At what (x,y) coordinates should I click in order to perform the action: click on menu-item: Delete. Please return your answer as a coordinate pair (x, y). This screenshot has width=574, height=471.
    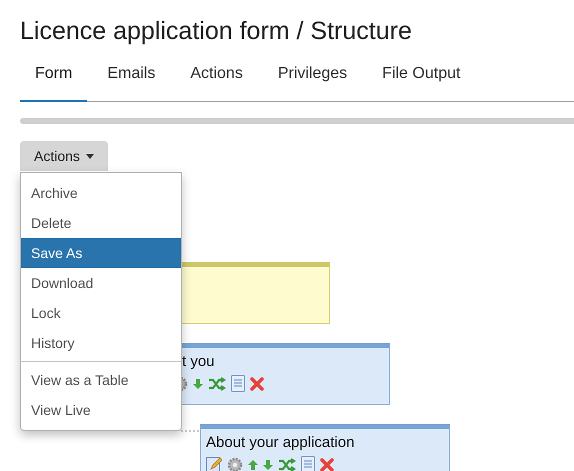
    Looking at the image, I should click on (101, 223).